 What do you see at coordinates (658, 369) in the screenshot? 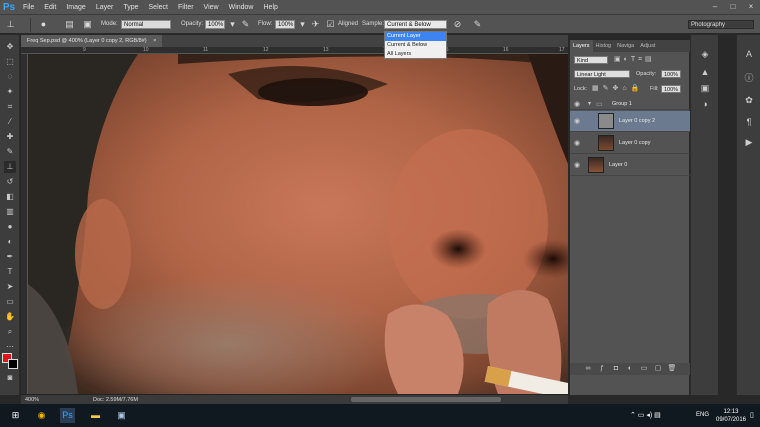
I see `new-layer-icon: ▢` at bounding box center [658, 369].